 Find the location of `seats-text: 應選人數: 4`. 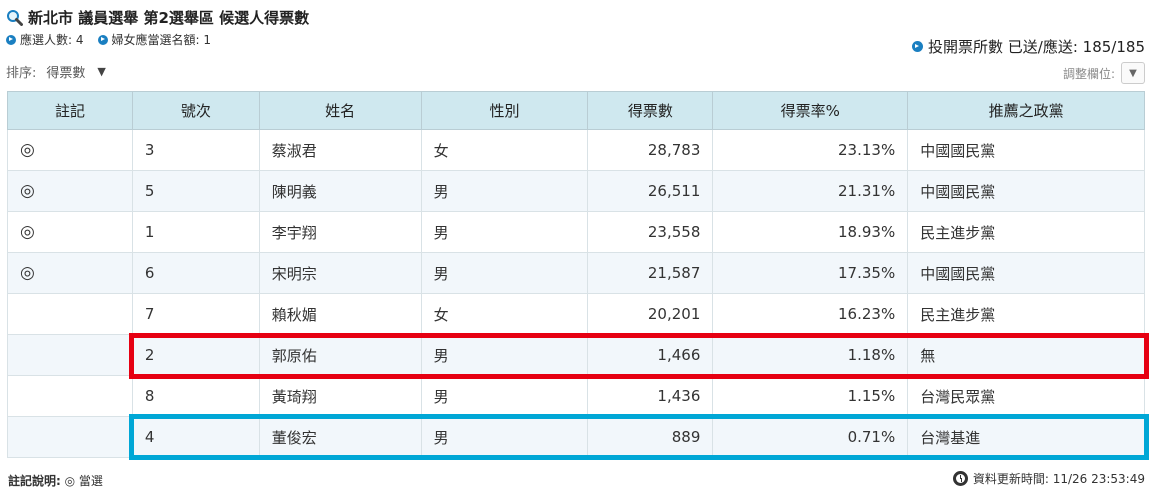

seats-text: 應選人數: 4 is located at coordinates (52, 40).